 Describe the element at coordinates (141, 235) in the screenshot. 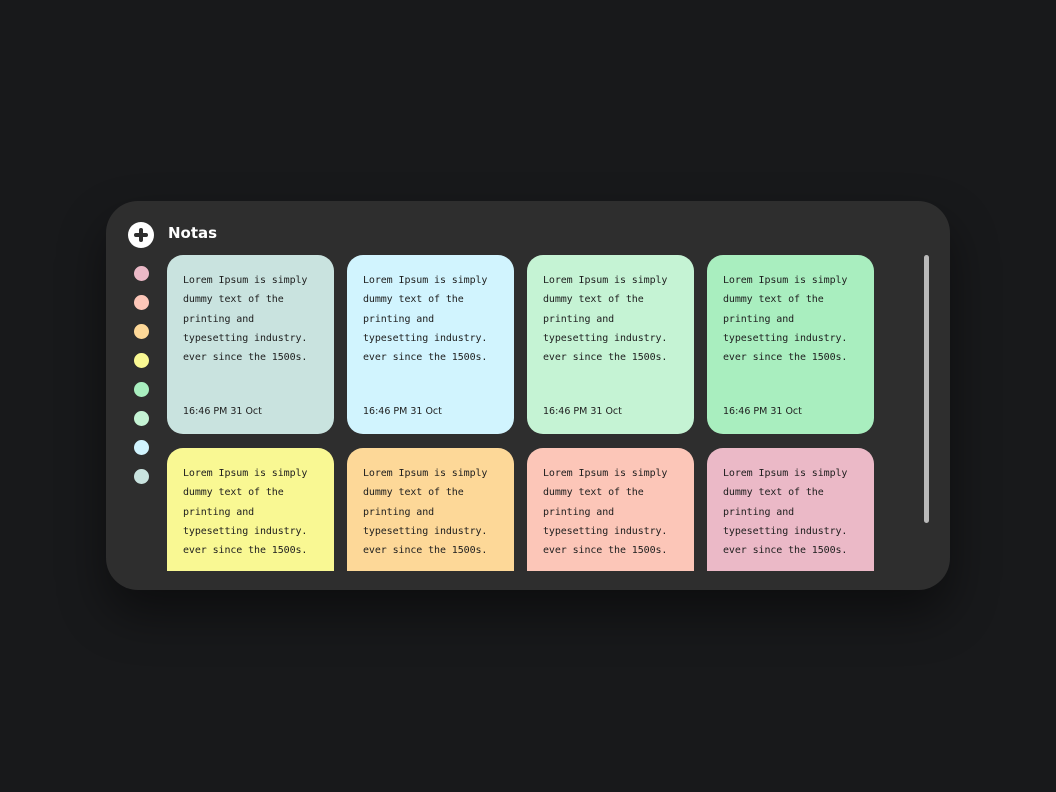

I see `add-note-button` at that location.